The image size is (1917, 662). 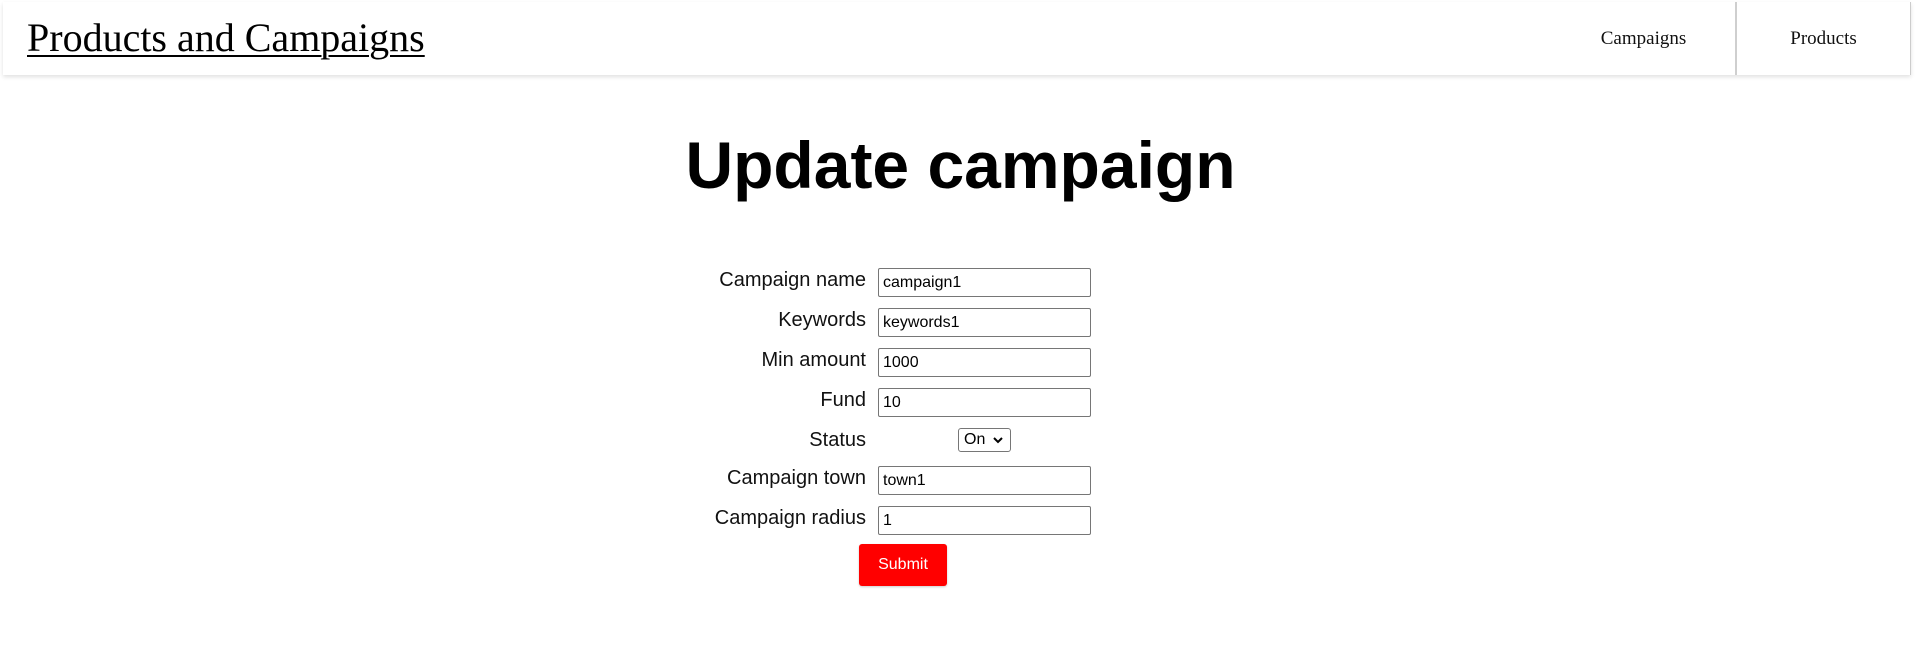 What do you see at coordinates (984, 362) in the screenshot?
I see `min-amount-input` at bounding box center [984, 362].